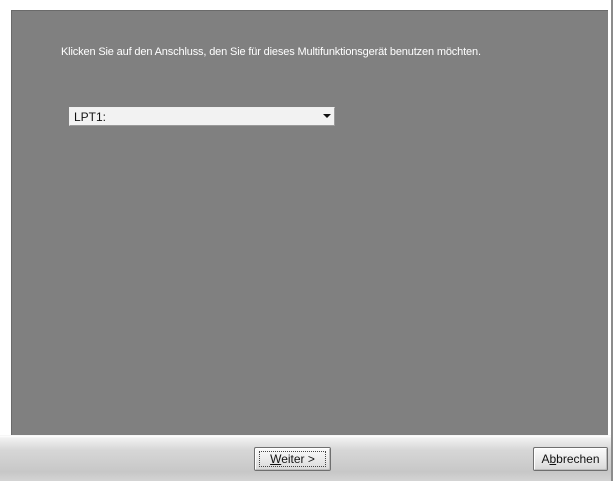 This screenshot has width=615, height=481. I want to click on port-select: LPT1:, so click(202, 116).